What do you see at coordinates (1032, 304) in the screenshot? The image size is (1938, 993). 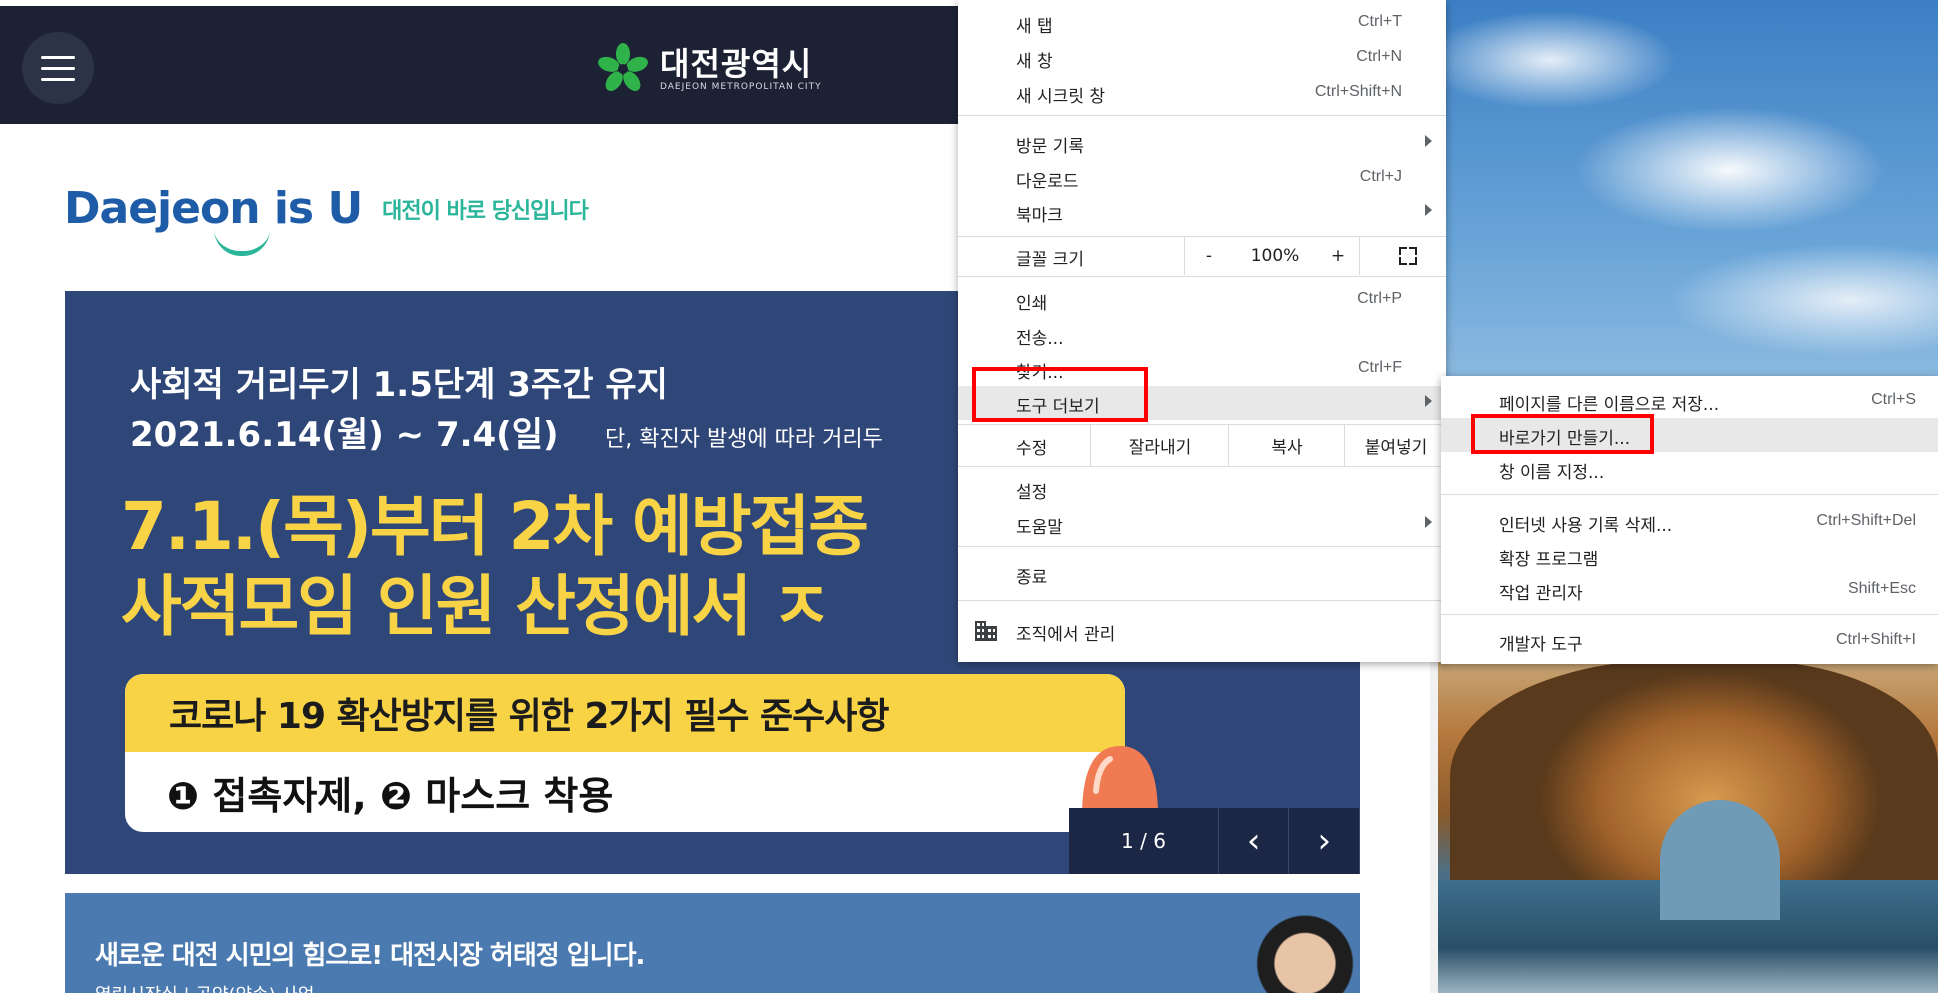 I see `menu-item-label: 인쇄` at bounding box center [1032, 304].